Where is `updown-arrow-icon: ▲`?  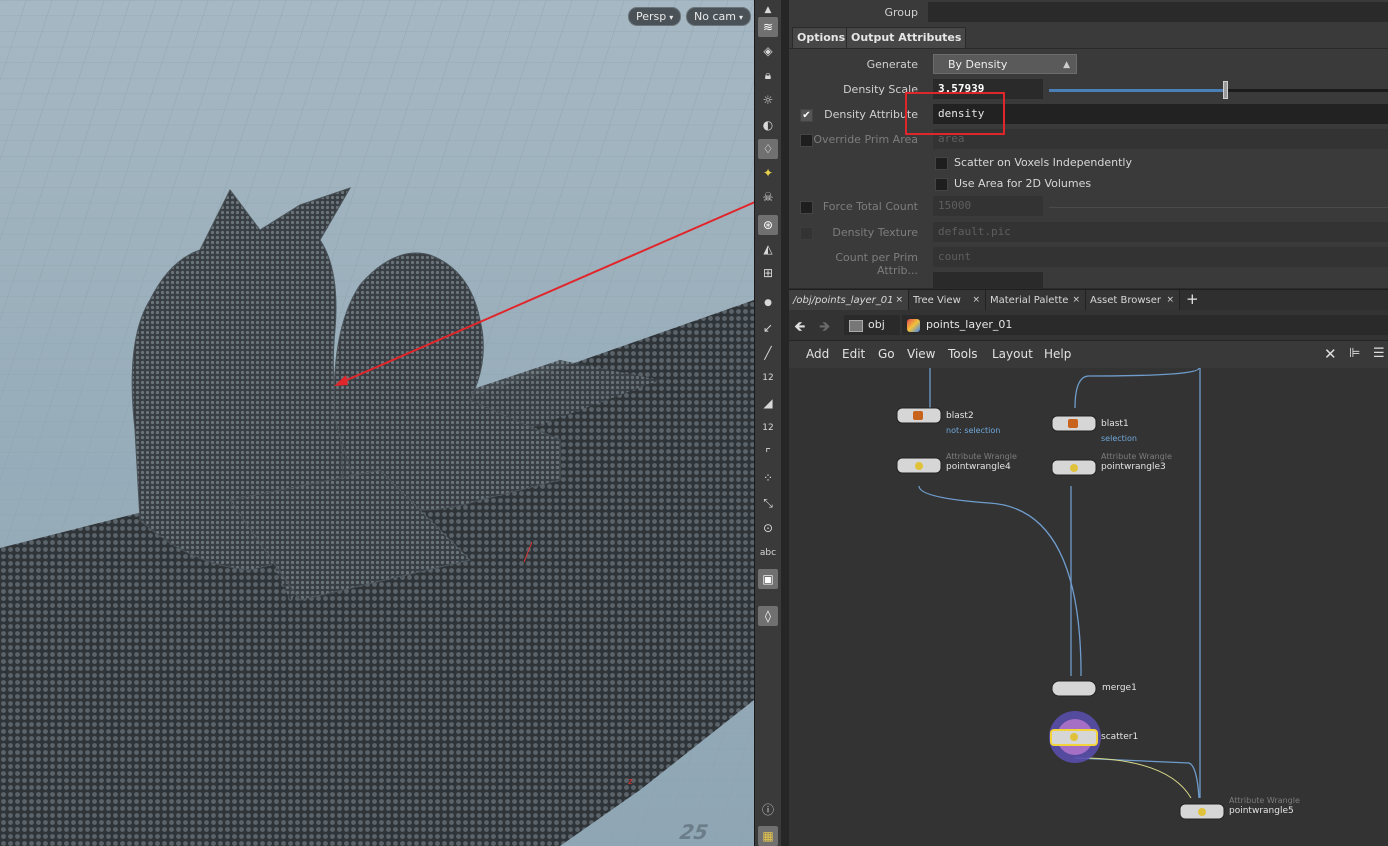 updown-arrow-icon: ▲ is located at coordinates (1066, 65).